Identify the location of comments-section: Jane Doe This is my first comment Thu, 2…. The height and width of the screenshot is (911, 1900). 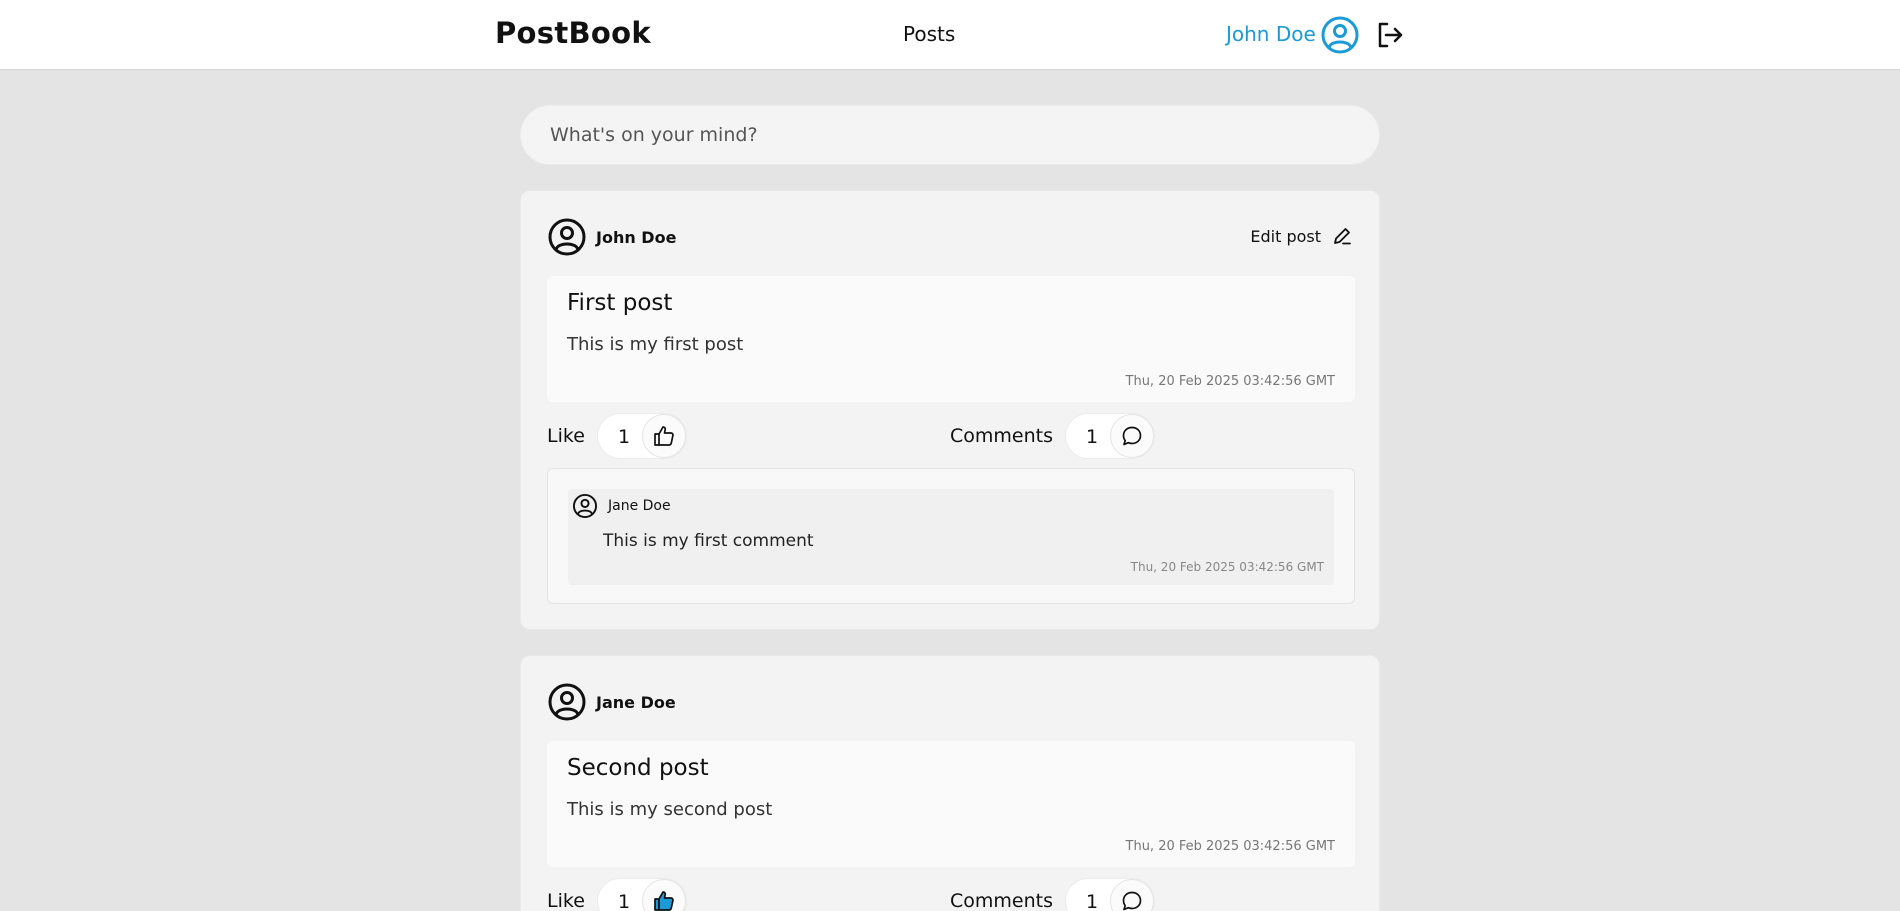
(951, 536).